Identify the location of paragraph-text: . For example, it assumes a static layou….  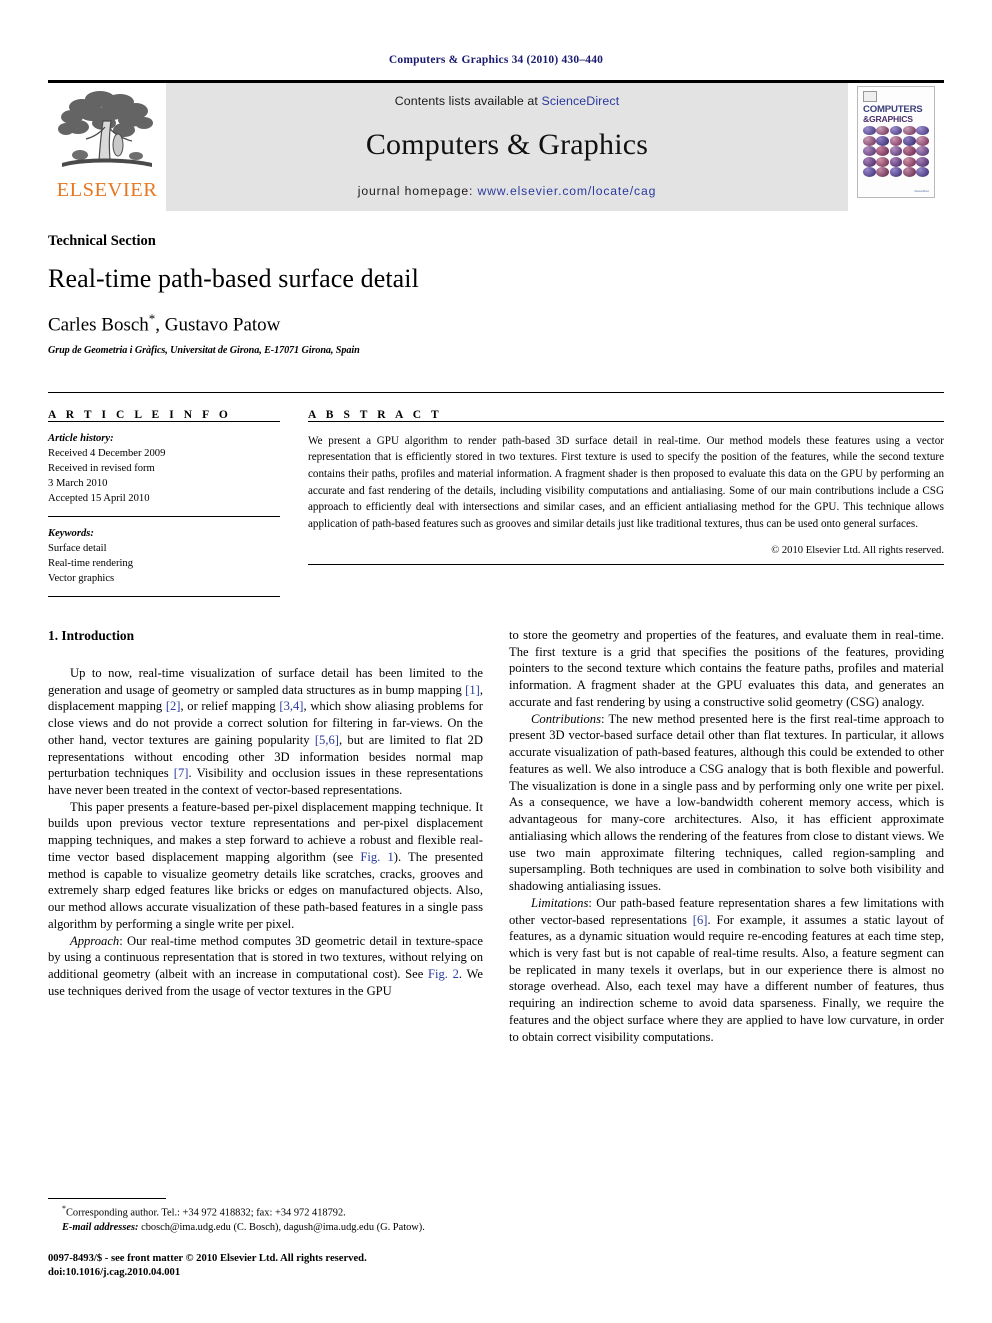
(726, 978).